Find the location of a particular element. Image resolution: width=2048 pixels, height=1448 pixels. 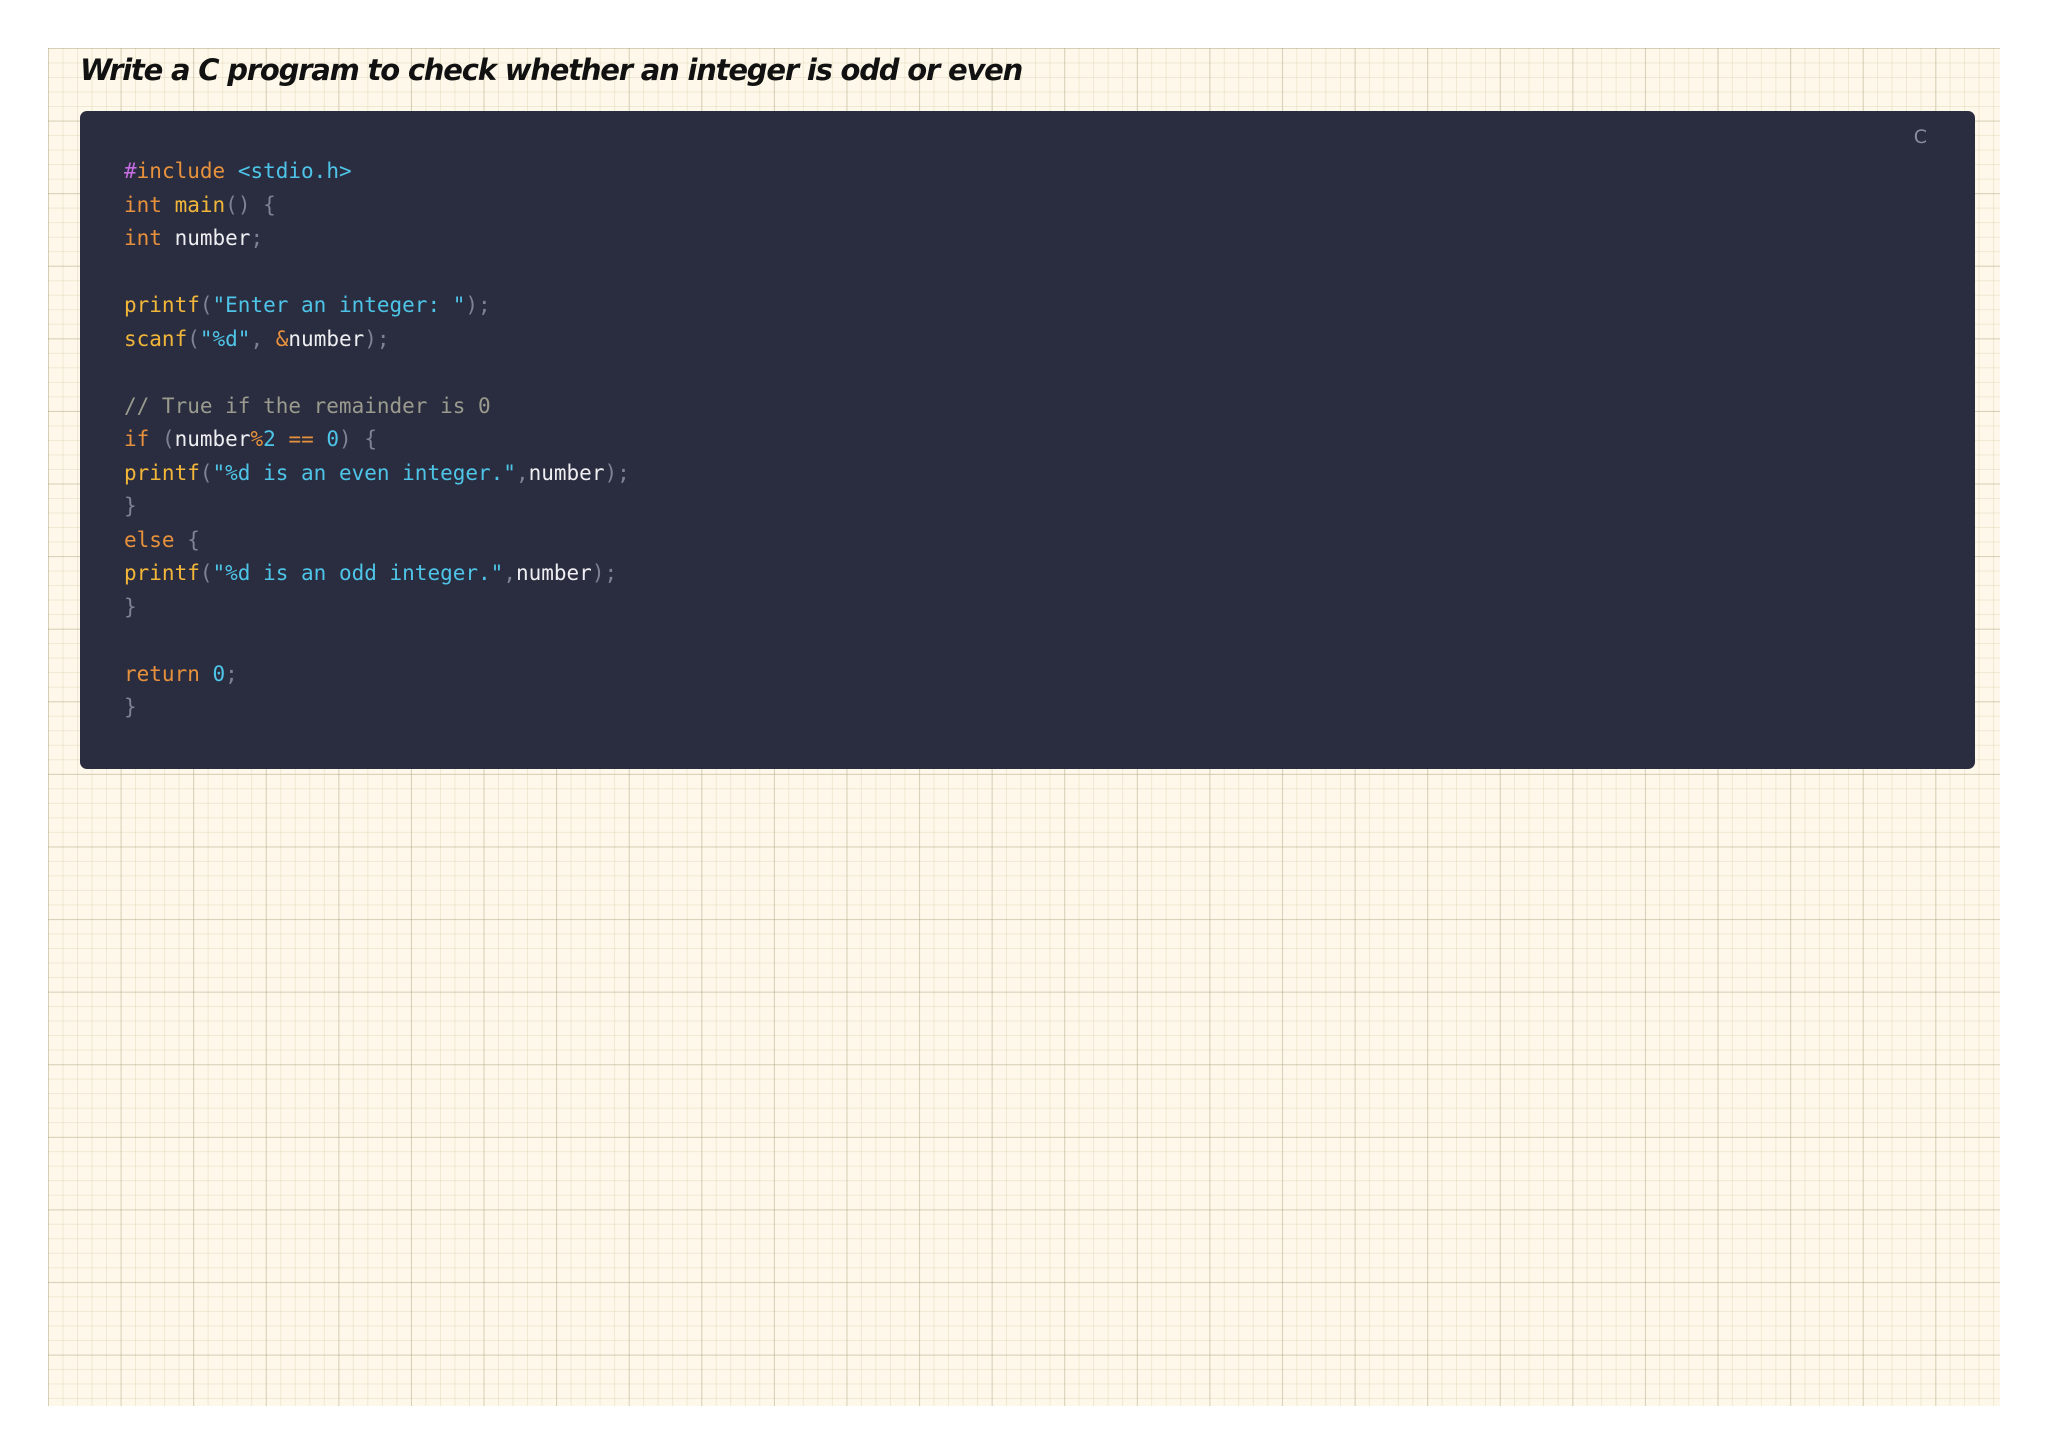

code-token: "%d" is located at coordinates (225, 338).